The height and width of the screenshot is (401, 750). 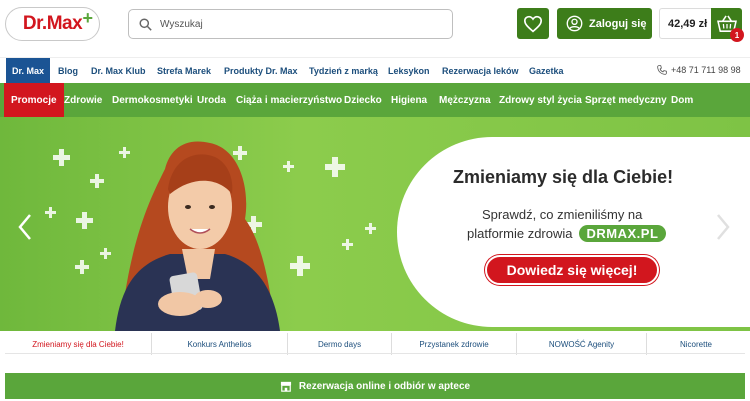 I want to click on topnav-item-tydzien: Tydzień z marką, so click(x=343, y=71).